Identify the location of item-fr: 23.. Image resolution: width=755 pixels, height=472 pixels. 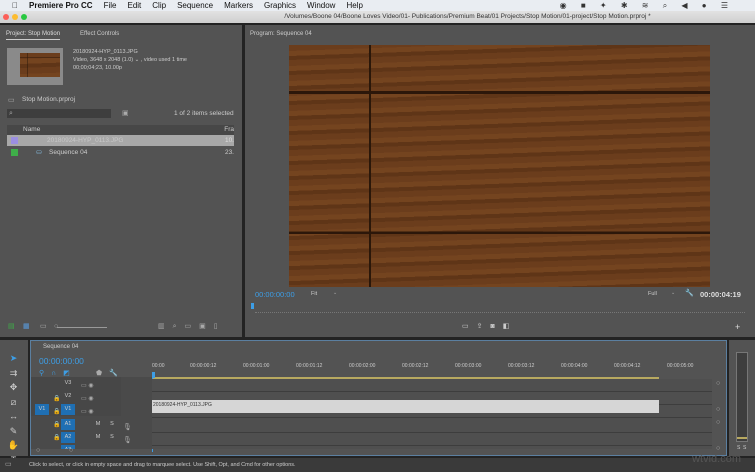
(229, 152).